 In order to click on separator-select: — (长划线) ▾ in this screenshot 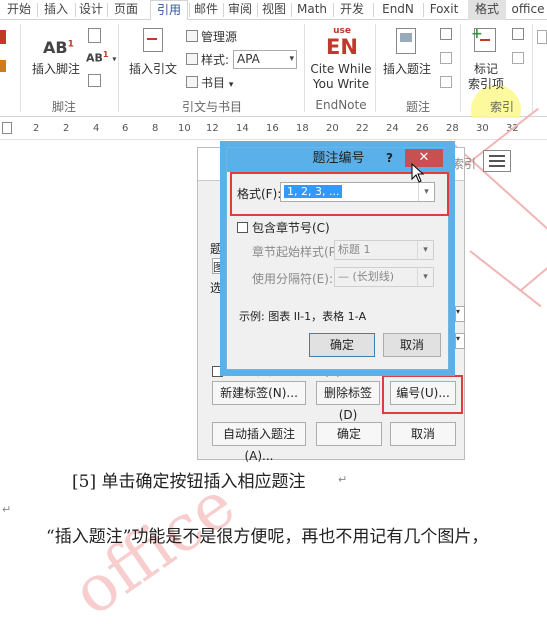, I will do `click(384, 277)`.